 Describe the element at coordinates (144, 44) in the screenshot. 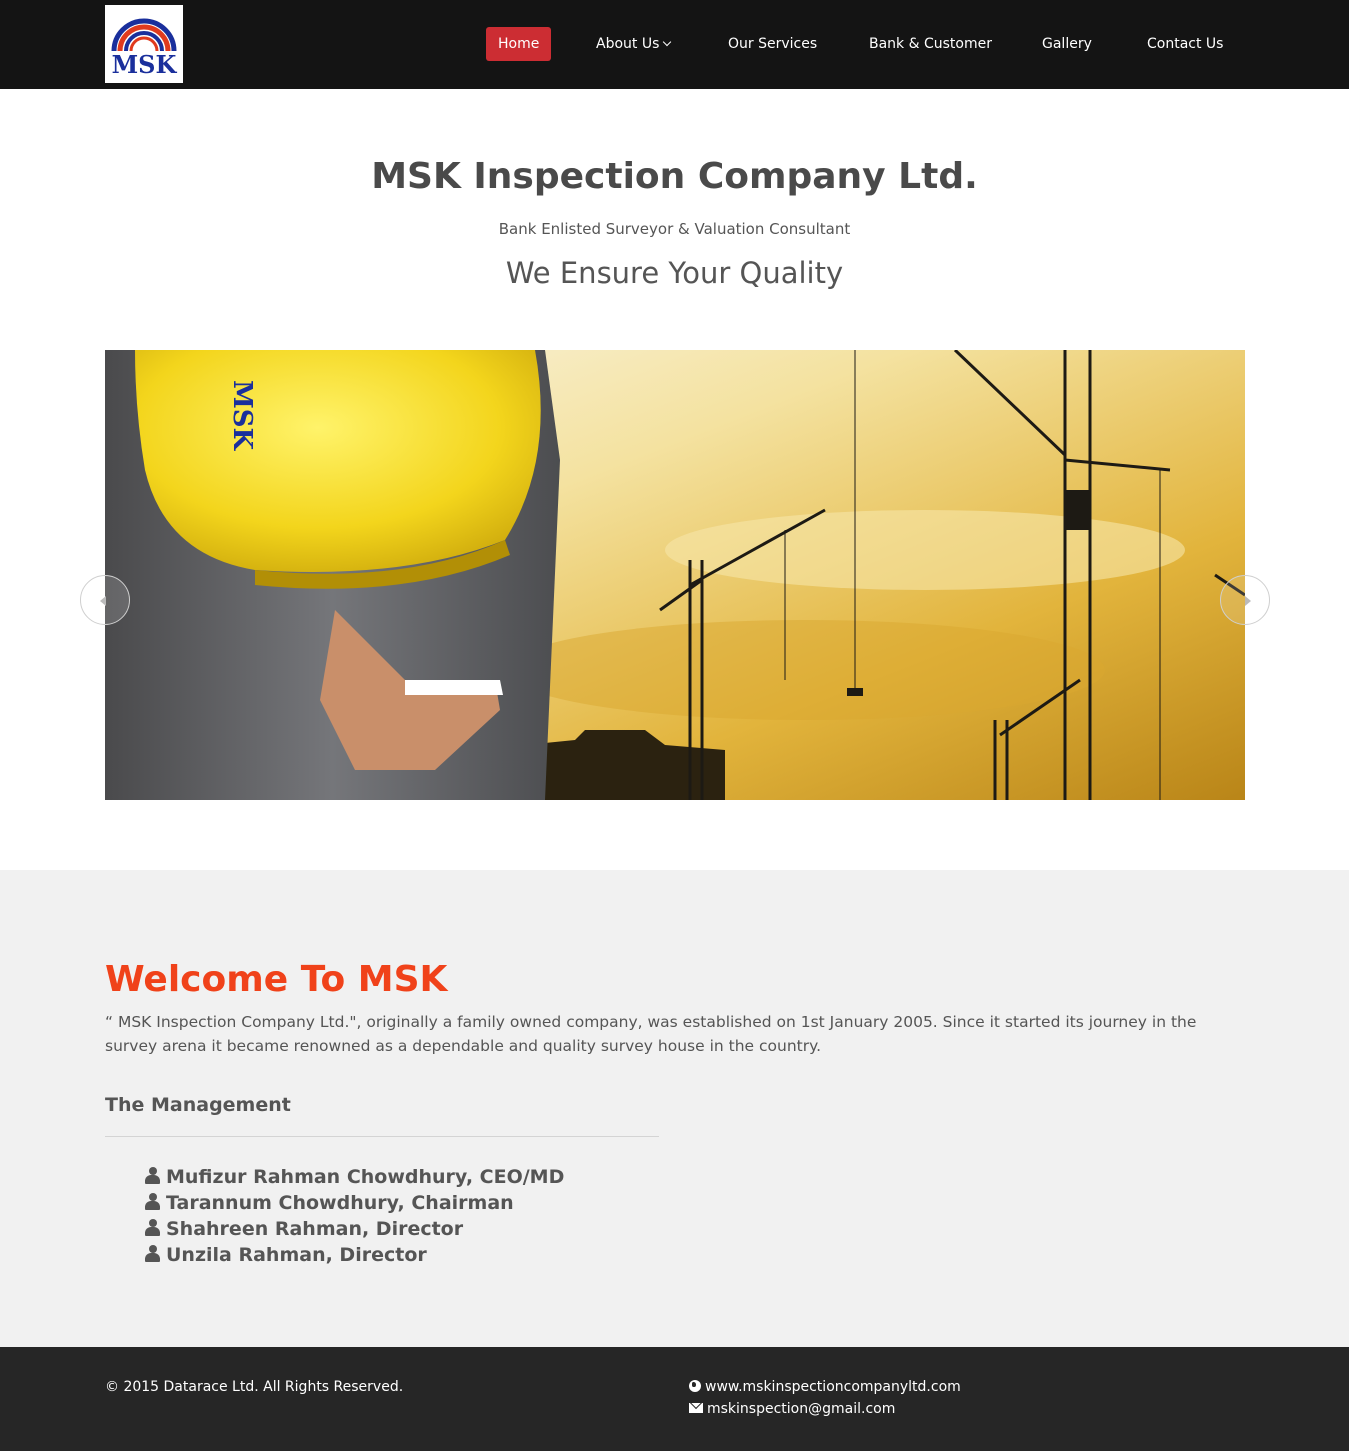

I see `company-logo: MSK` at that location.